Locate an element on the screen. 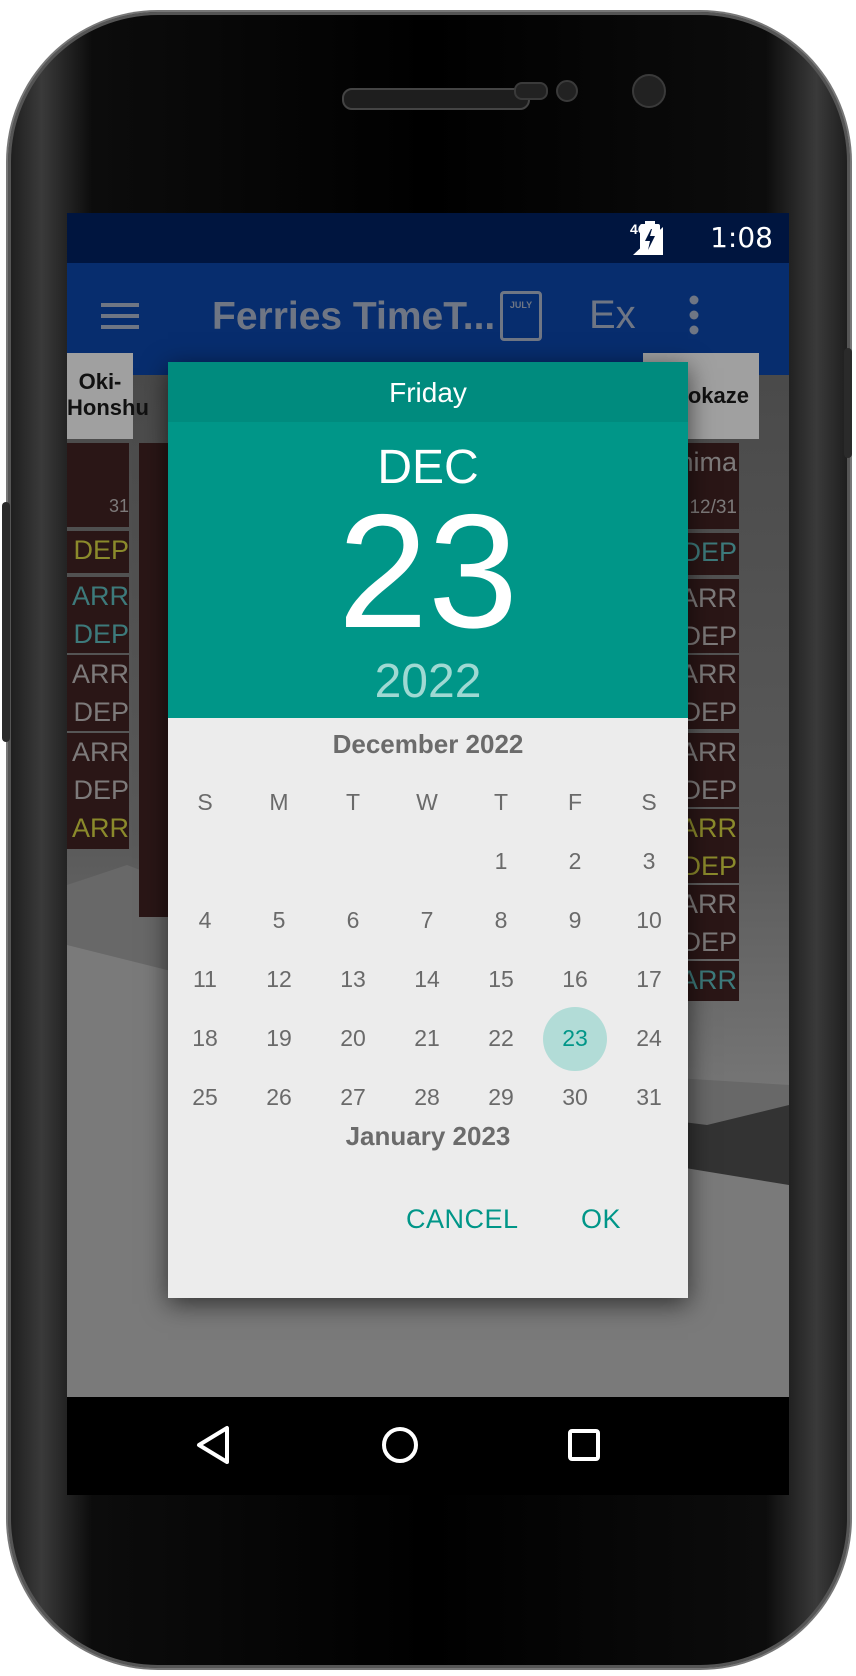  cancel-button: CANCEL is located at coordinates (462, 1219).